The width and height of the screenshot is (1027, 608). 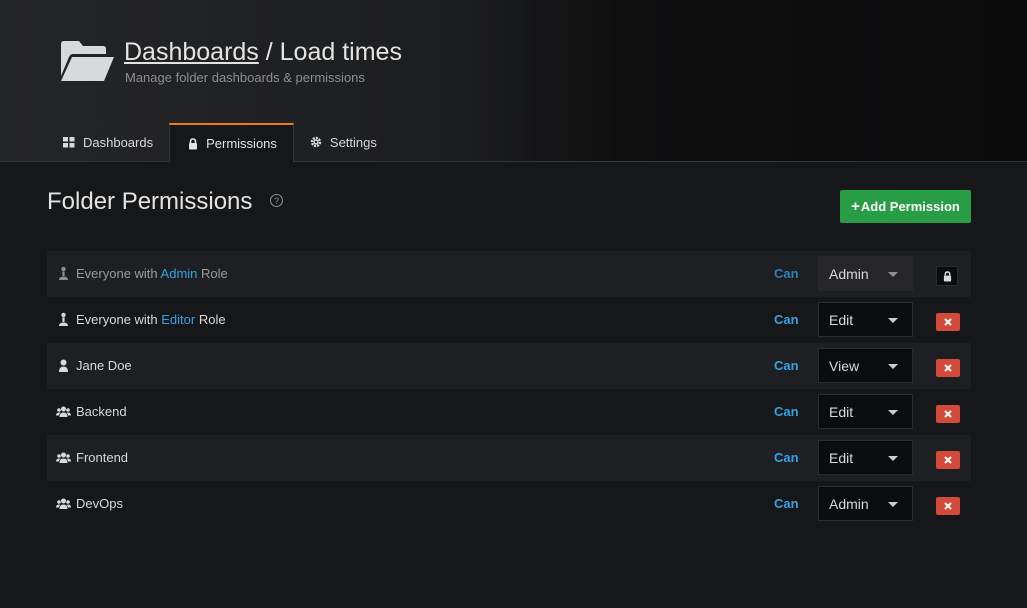 I want to click on permission-row: Frontend Can Edit, so click(x=509, y=458).